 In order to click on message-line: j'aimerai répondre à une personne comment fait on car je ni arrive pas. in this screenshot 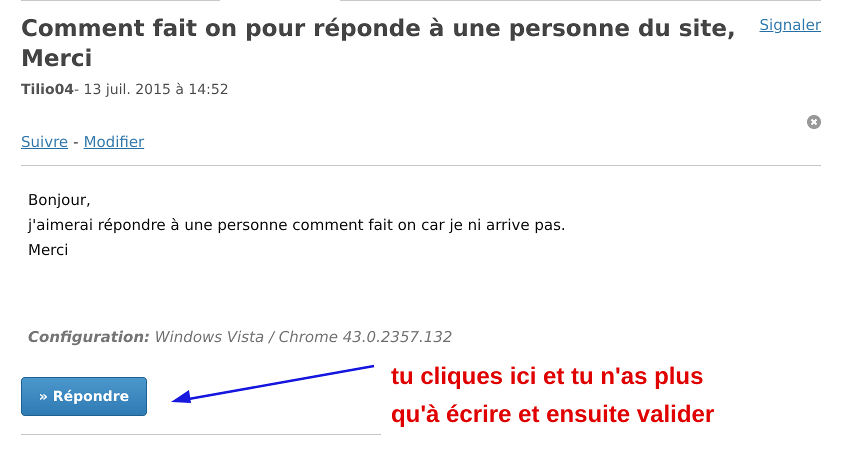, I will do `click(297, 225)`.